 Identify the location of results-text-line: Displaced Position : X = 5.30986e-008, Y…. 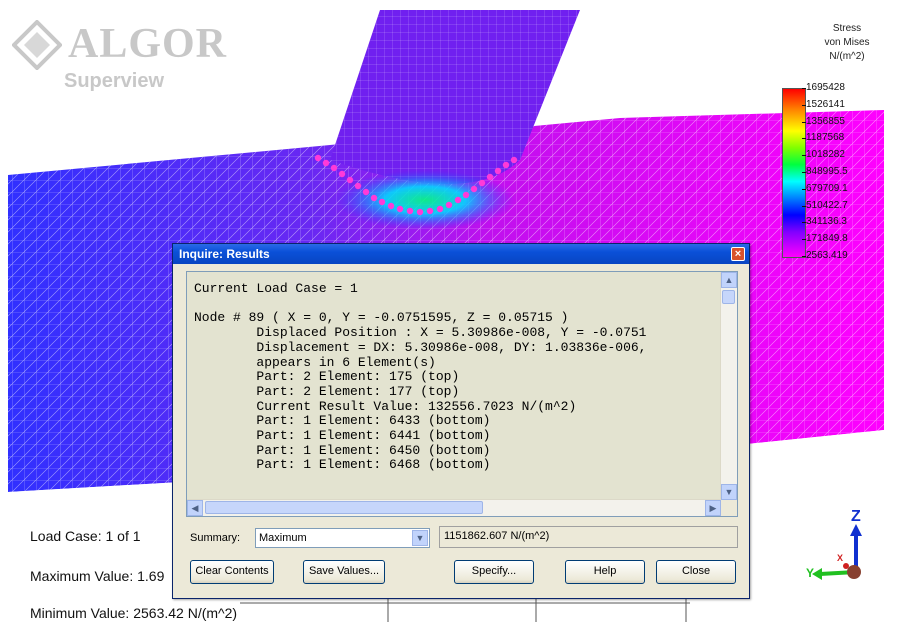
(420, 333).